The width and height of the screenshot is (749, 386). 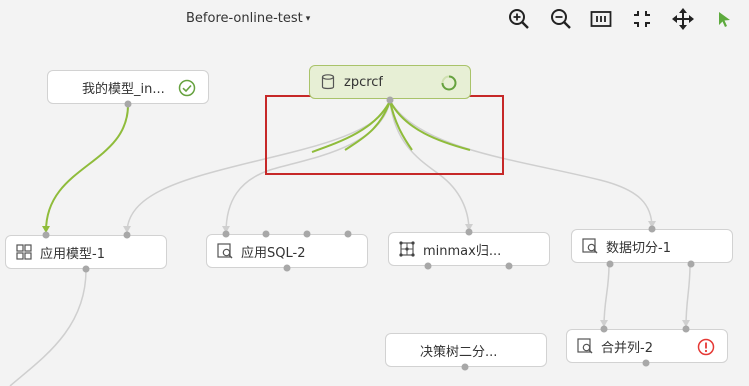 I want to click on move-icon, so click(x=683, y=19).